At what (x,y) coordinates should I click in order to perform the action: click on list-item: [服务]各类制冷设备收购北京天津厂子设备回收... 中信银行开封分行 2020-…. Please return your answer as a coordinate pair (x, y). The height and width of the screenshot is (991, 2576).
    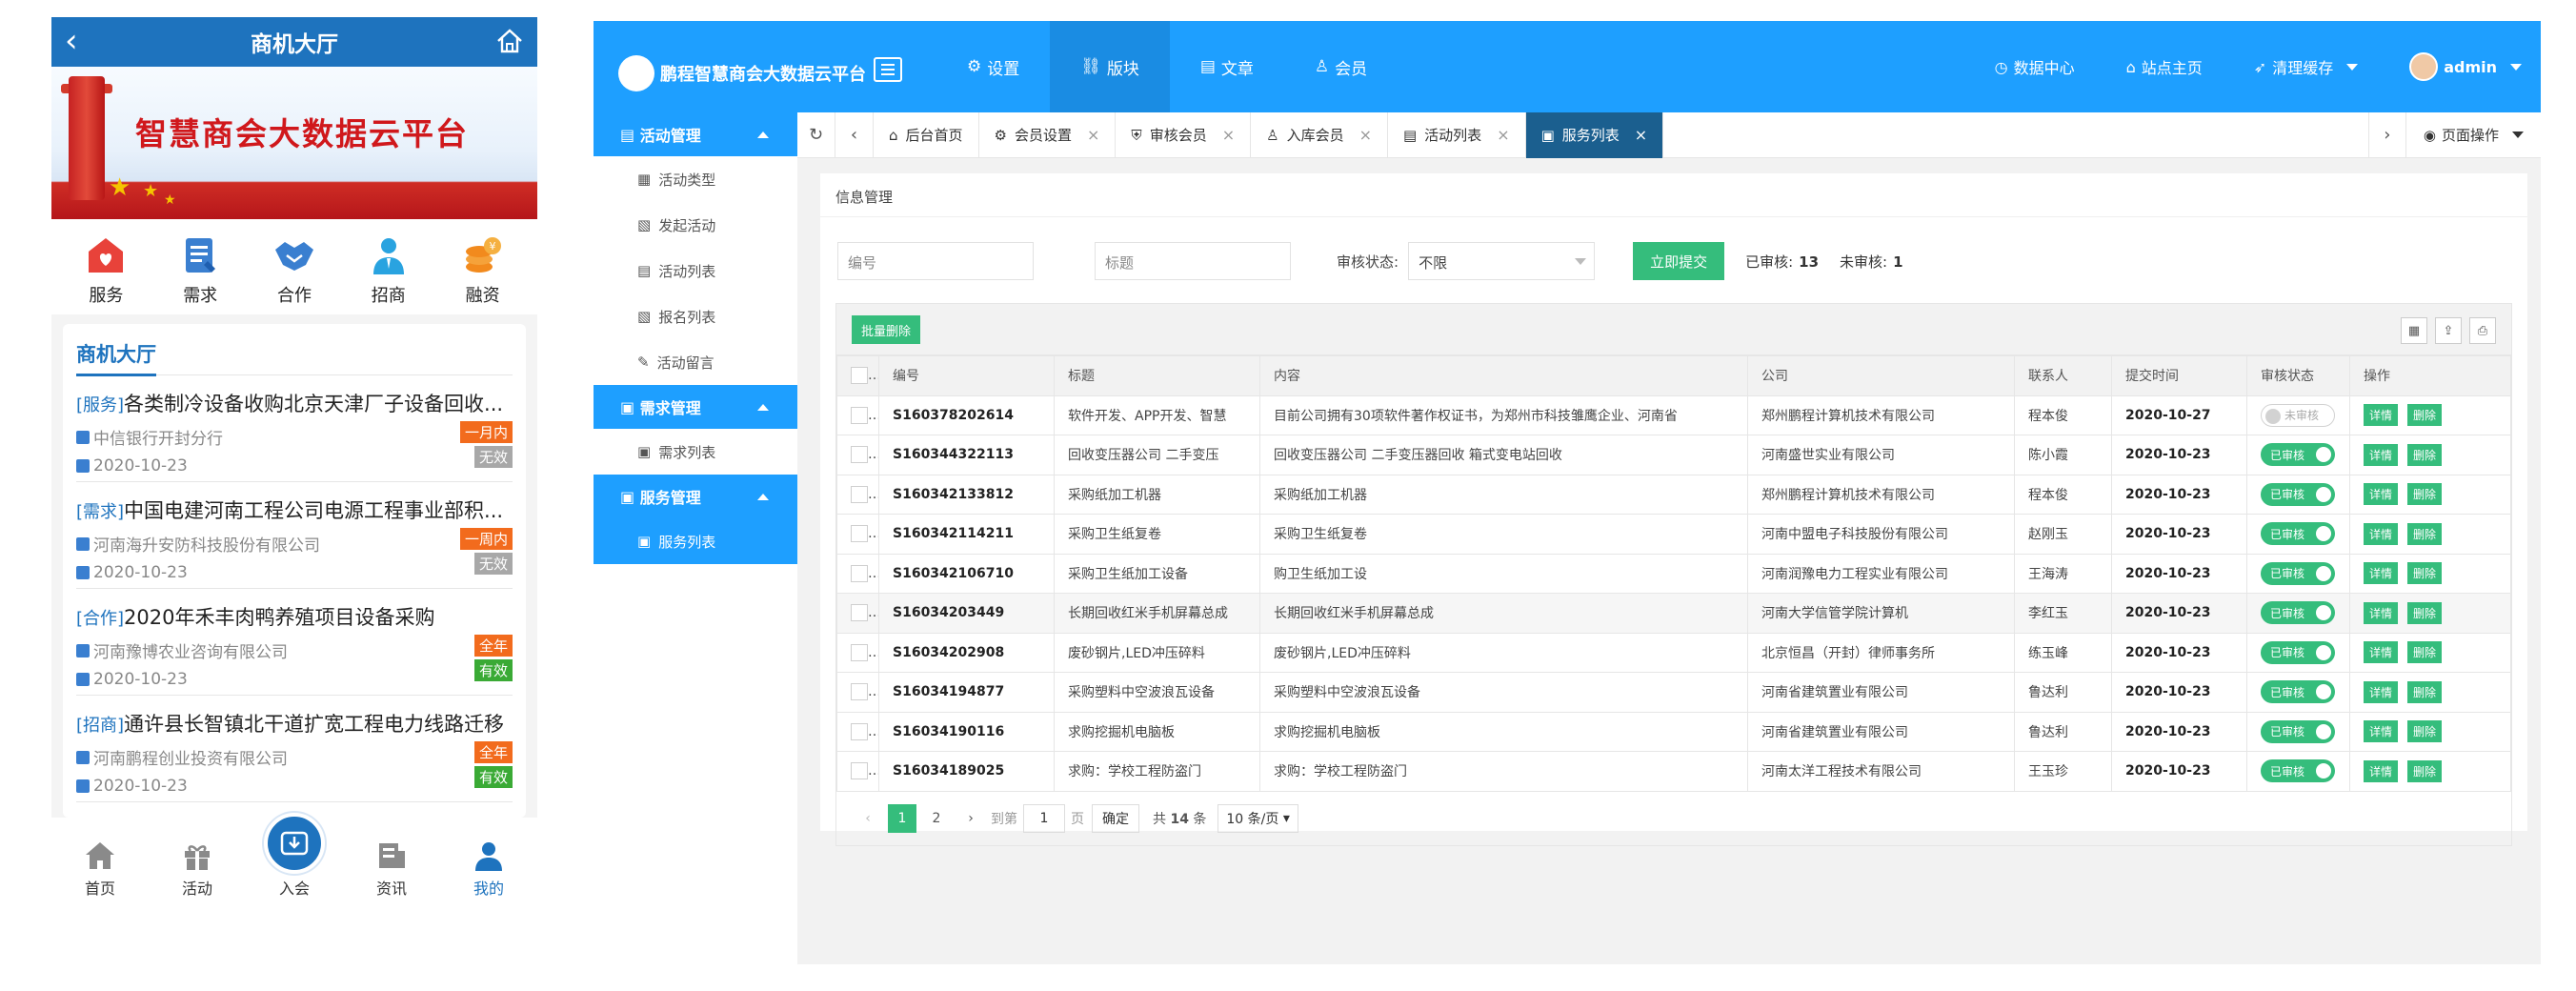
    Looking at the image, I should click on (294, 428).